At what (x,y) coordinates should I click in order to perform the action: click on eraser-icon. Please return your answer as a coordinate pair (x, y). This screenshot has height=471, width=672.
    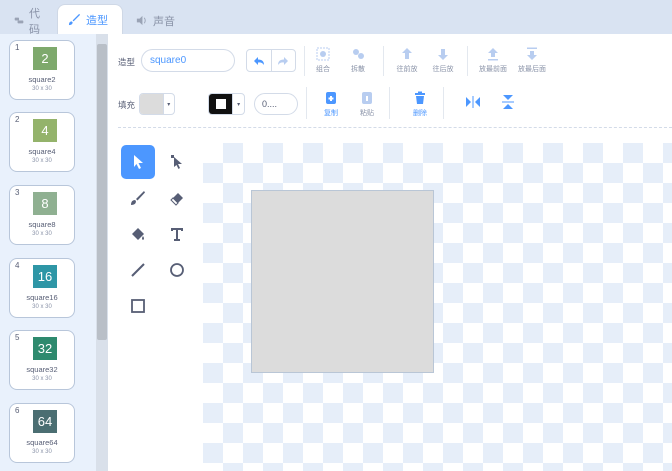
    Looking at the image, I should click on (176, 199).